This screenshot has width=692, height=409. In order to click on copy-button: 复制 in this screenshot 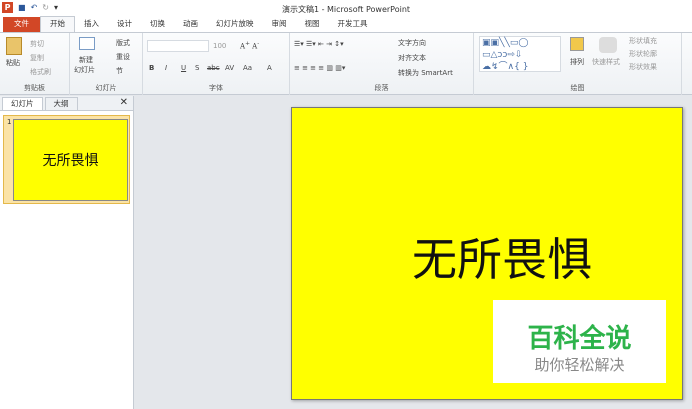, I will do `click(37, 58)`.